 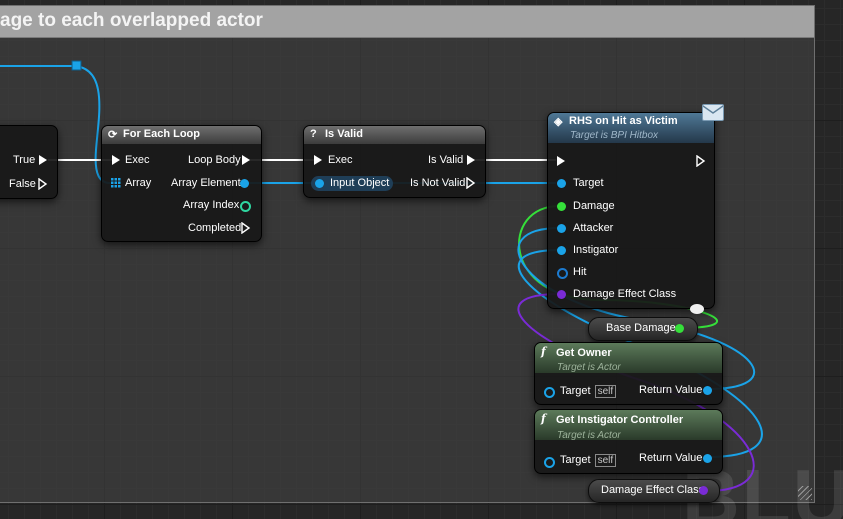 What do you see at coordinates (43, 160) in the screenshot?
I see `branch-true-exec-pin` at bounding box center [43, 160].